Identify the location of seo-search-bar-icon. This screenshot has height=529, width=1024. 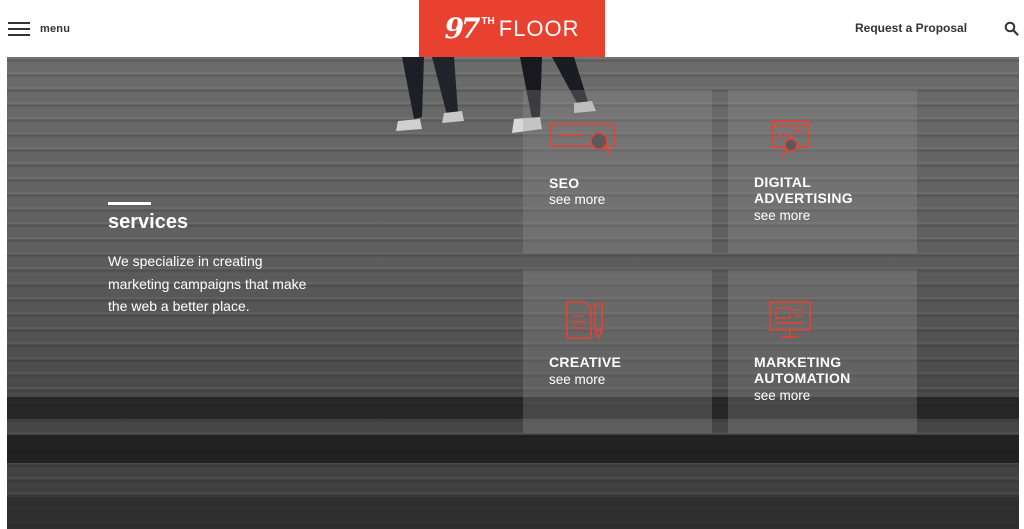
(582, 139).